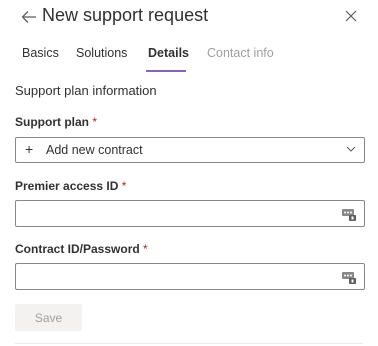 Image resolution: width=378 pixels, height=346 pixels. I want to click on tab-solutions: Solutions, so click(101, 53).